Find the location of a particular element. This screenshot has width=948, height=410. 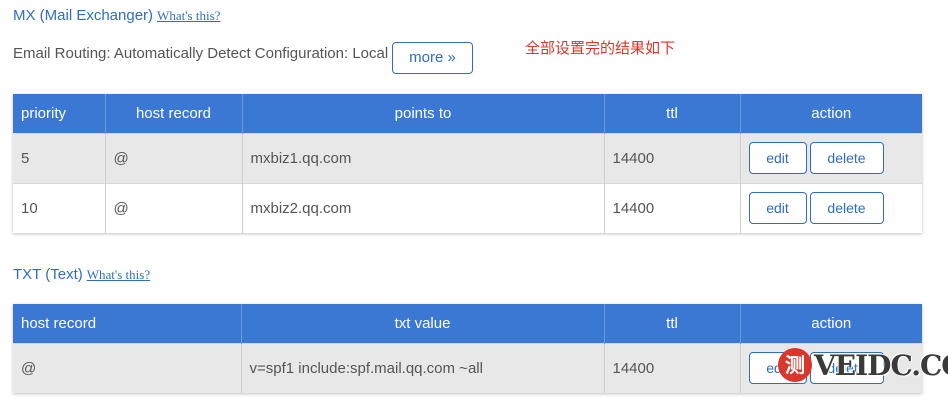

priority-cell: 5 is located at coordinates (59, 157).